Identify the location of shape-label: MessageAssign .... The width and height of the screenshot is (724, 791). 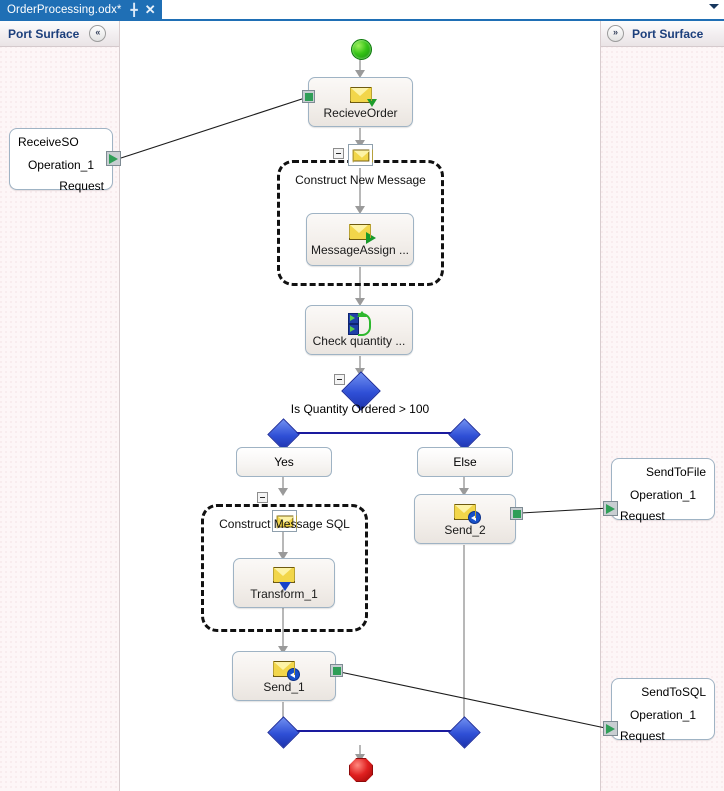
(360, 250).